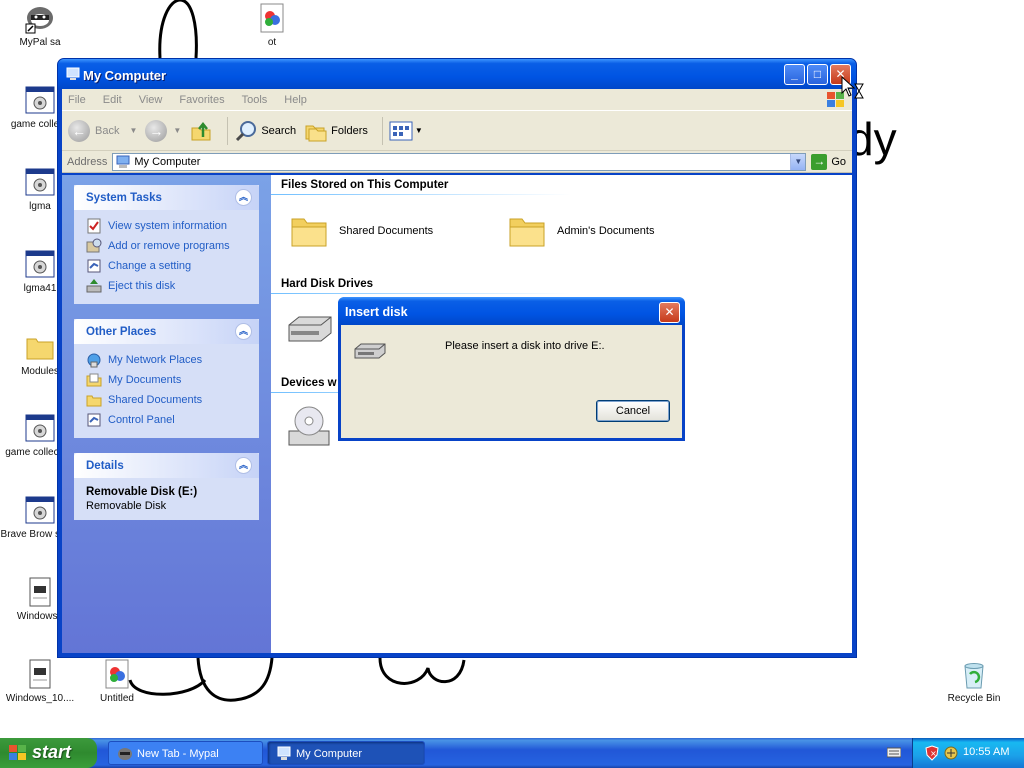  What do you see at coordinates (40, 18) in the screenshot?
I see `raccoon-shortcut-icon` at bounding box center [40, 18].